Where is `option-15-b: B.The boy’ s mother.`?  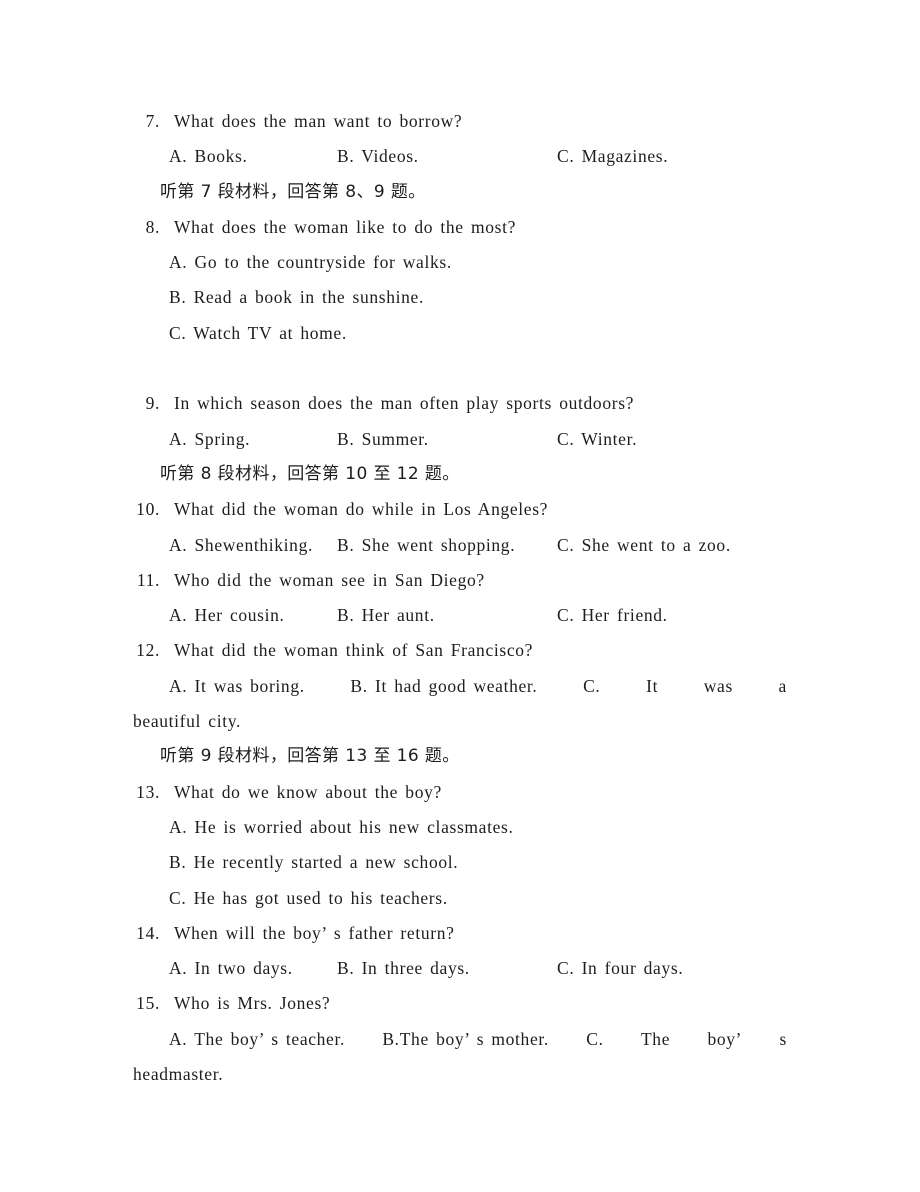
option-15-b: B.The boy’ s mother. is located at coordinates (465, 1039).